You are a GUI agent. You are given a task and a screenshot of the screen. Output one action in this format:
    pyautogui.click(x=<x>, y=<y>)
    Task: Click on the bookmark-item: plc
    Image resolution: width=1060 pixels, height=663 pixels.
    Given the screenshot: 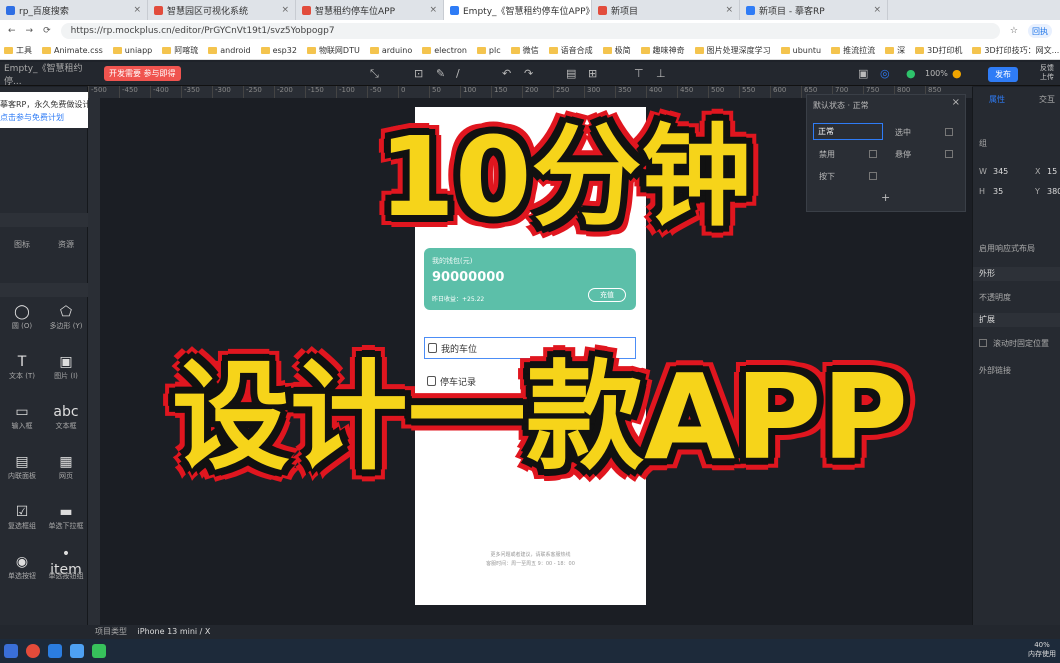 What is the action you would take?
    pyautogui.click(x=488, y=50)
    